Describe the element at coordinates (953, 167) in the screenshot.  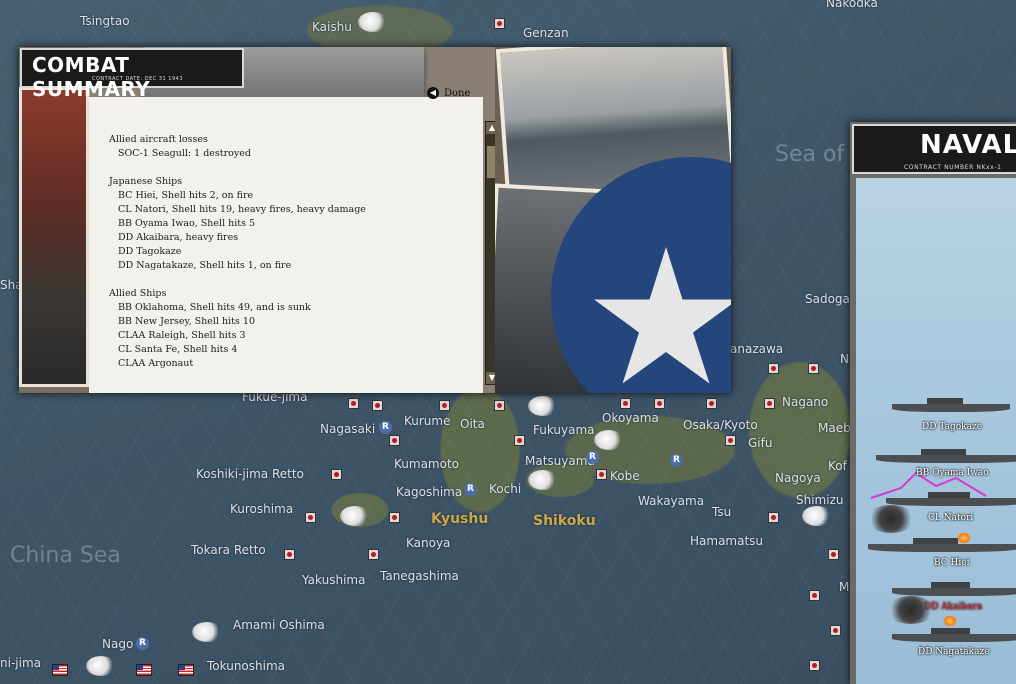
I see `naval-subtitle: CONTRACT NUMBER NKxx-1` at that location.